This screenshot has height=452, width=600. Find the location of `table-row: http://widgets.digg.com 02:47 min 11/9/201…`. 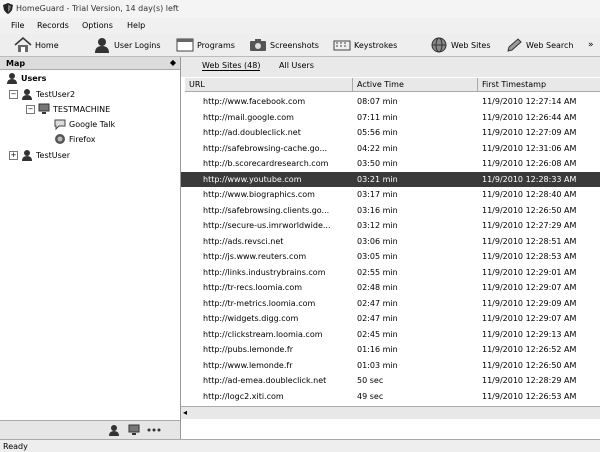

table-row: http://widgets.digg.com 02:47 min 11/9/201… is located at coordinates (390, 318).